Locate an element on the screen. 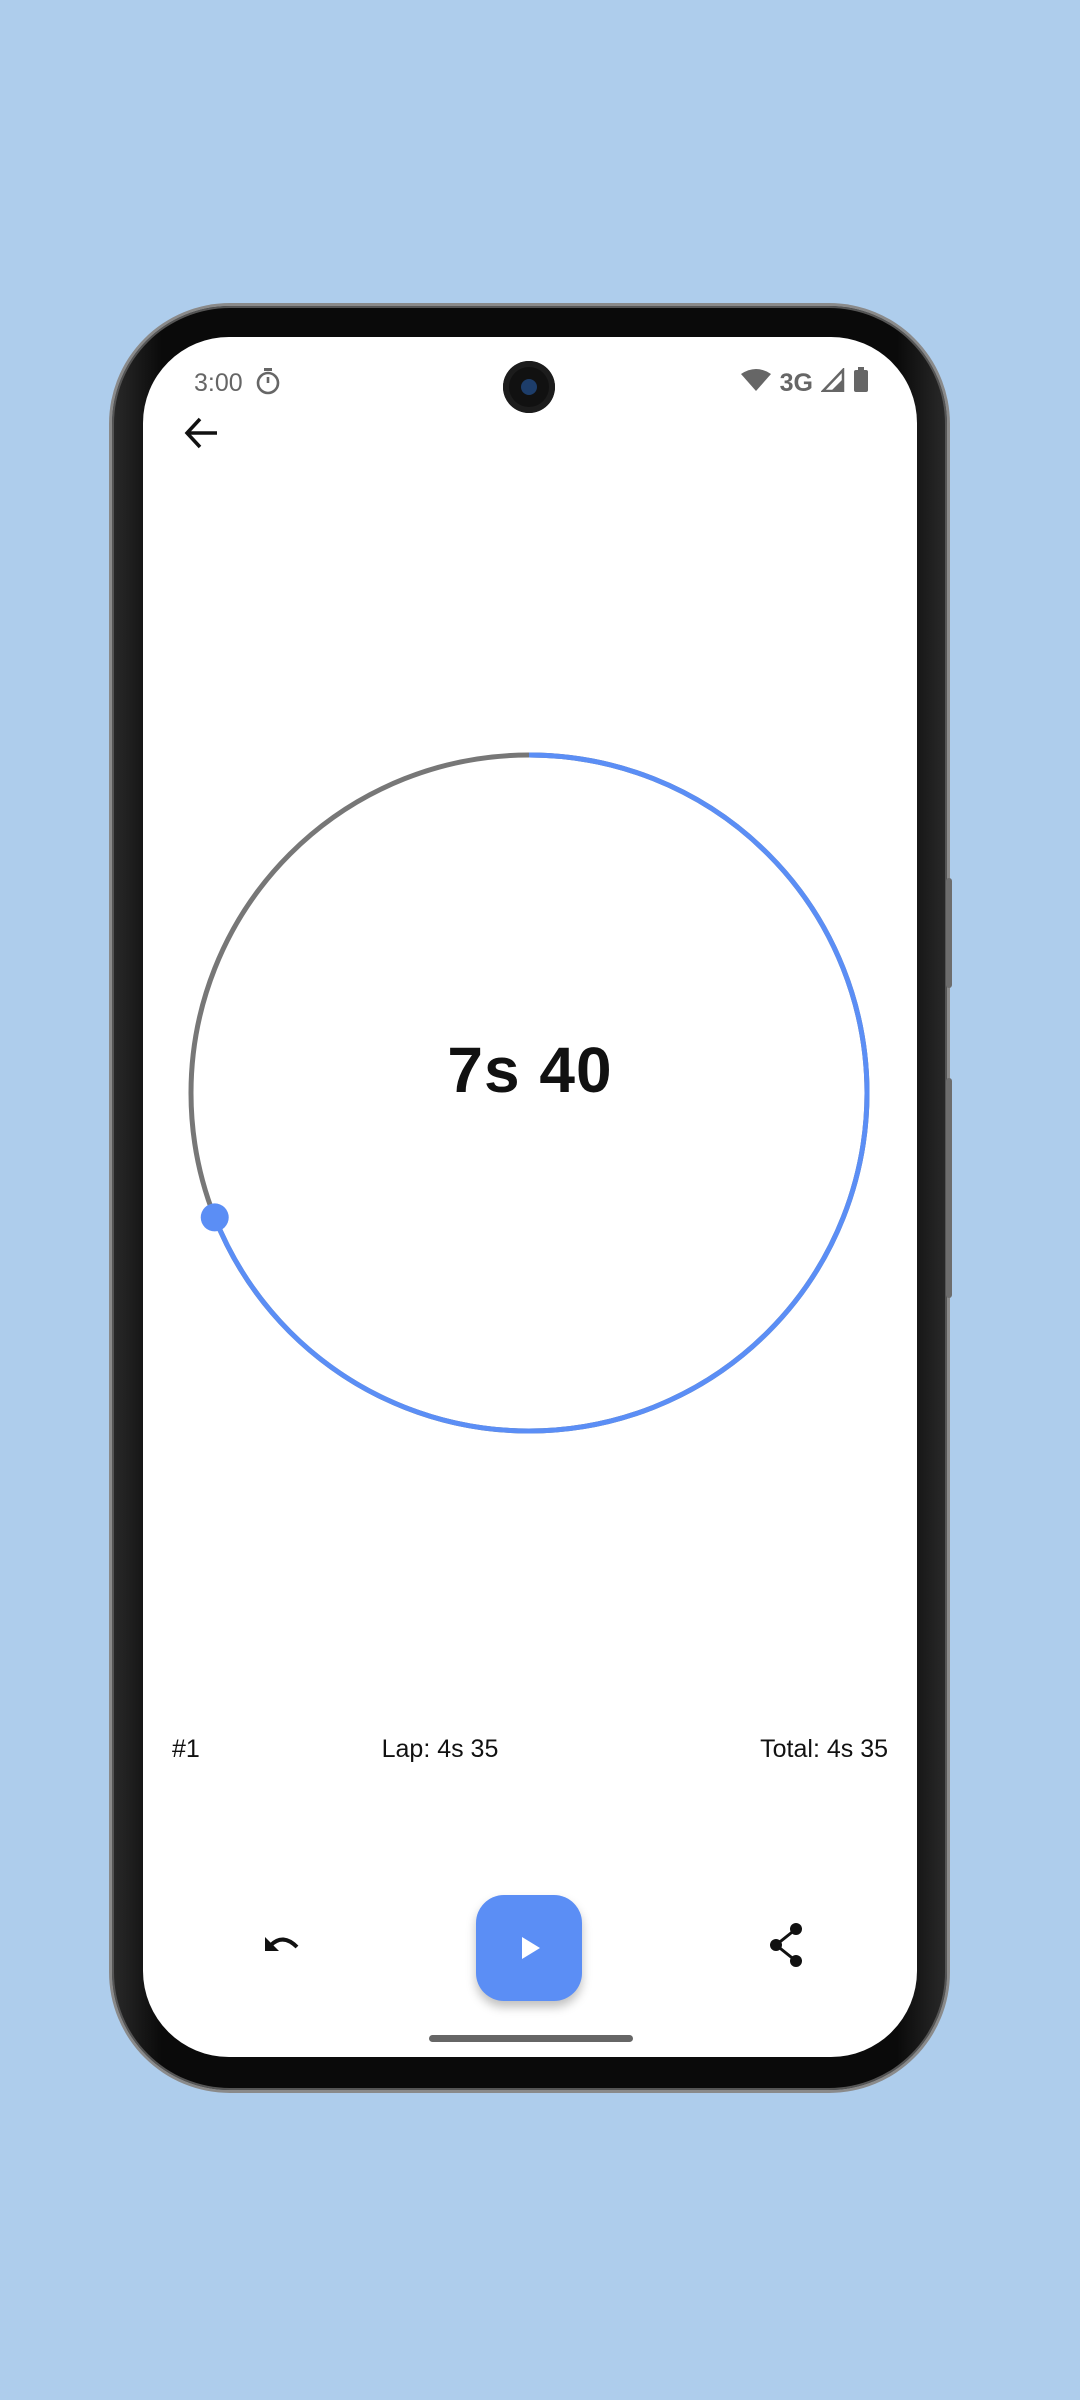  lap-total: Total: 4s 35 is located at coordinates (824, 1749).